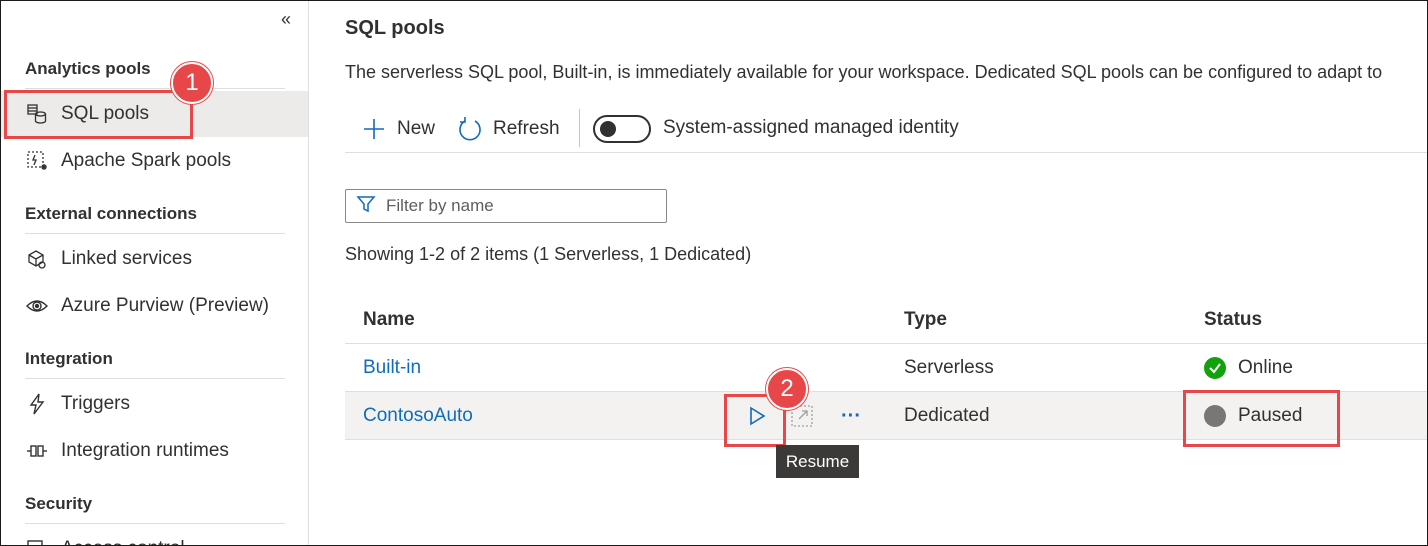 This screenshot has height=546, width=1428. I want to click on new-label: New, so click(416, 128).